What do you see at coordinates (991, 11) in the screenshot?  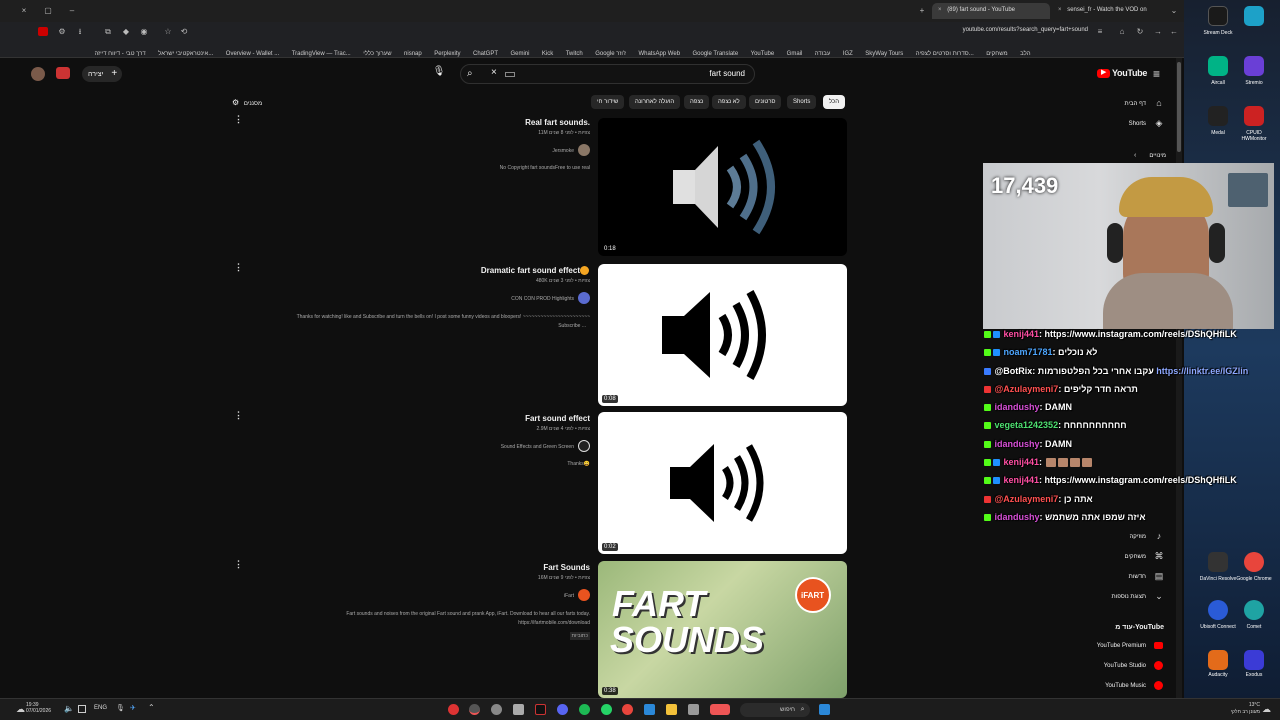 I see `tab-youtube: × (89) fart sound - YouTube` at bounding box center [991, 11].